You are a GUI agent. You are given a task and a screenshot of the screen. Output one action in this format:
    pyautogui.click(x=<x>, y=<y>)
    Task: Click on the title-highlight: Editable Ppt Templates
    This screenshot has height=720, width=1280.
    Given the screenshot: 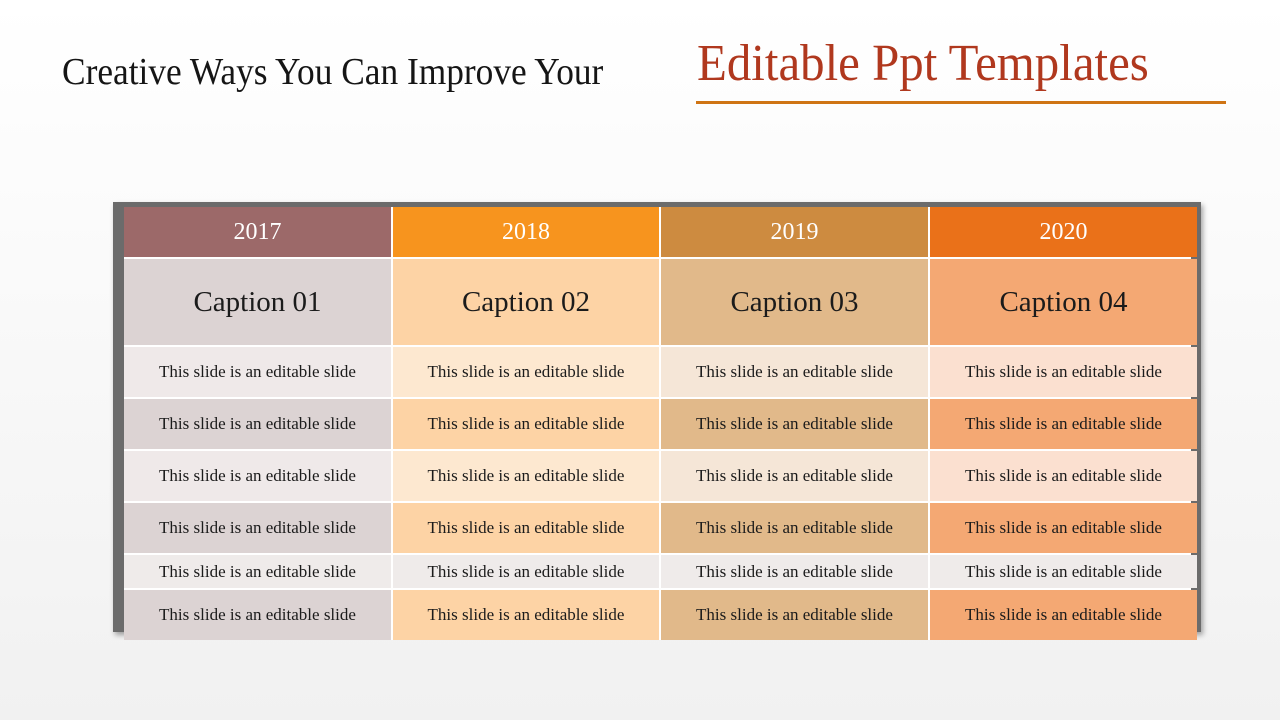 What is the action you would take?
    pyautogui.click(x=923, y=63)
    